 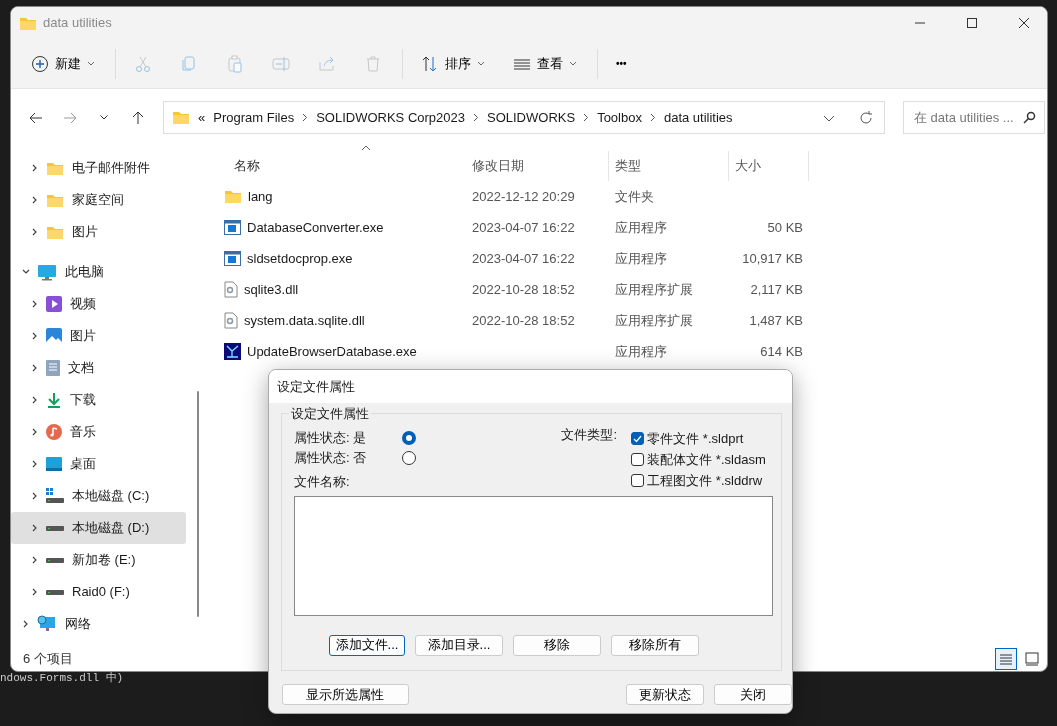 I want to click on sidebar-item: 新加卷 (E:), so click(x=98, y=560).